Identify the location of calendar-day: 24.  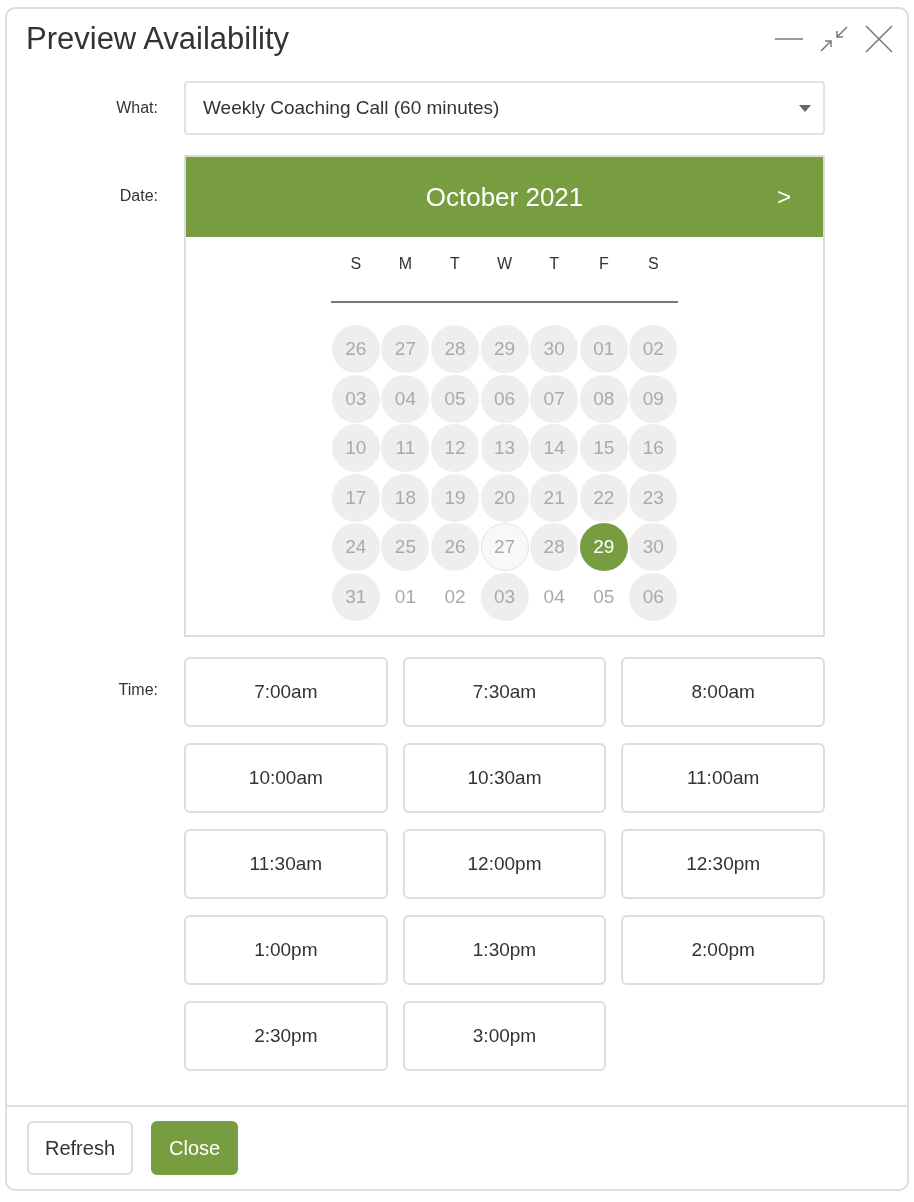
(355, 547).